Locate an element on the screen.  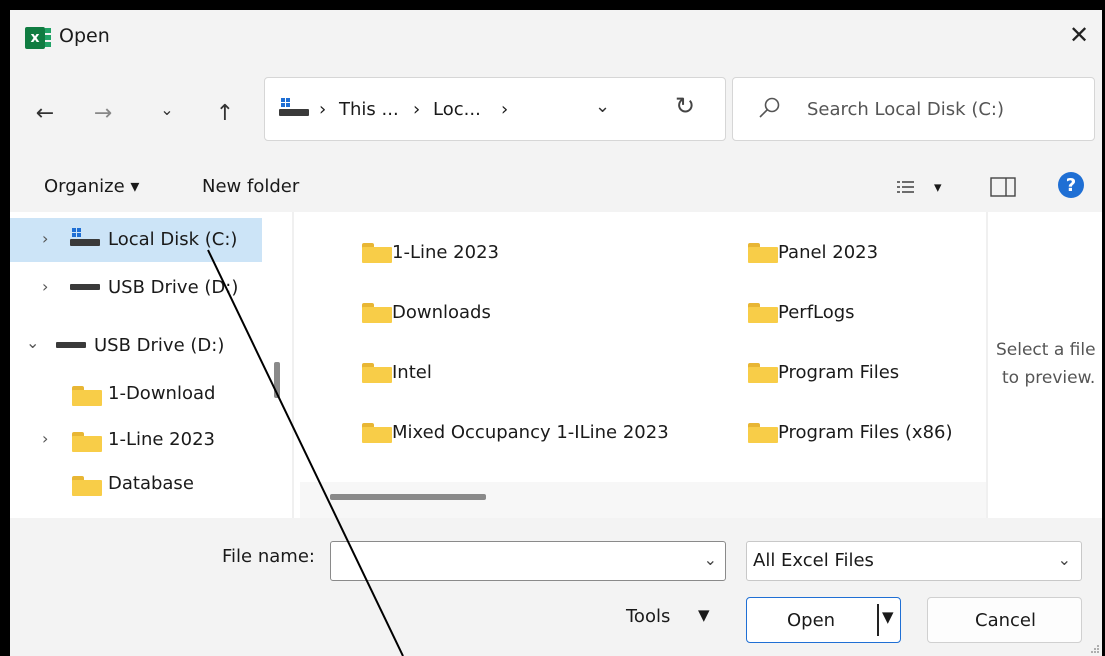
forward-arrow-icon: → is located at coordinates (103, 113).